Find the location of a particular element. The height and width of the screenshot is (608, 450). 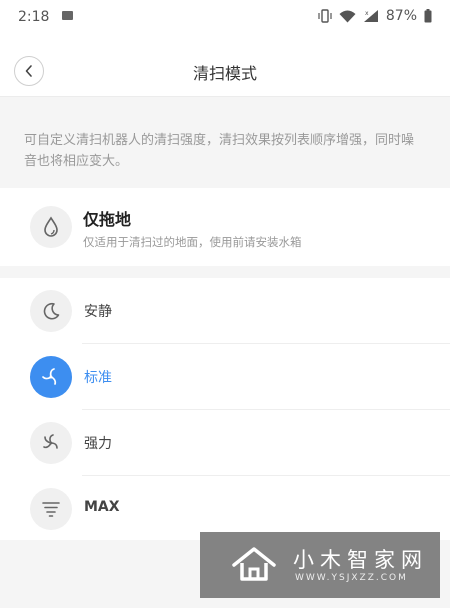

mode-item-strong: 强力 is located at coordinates (225, 443).